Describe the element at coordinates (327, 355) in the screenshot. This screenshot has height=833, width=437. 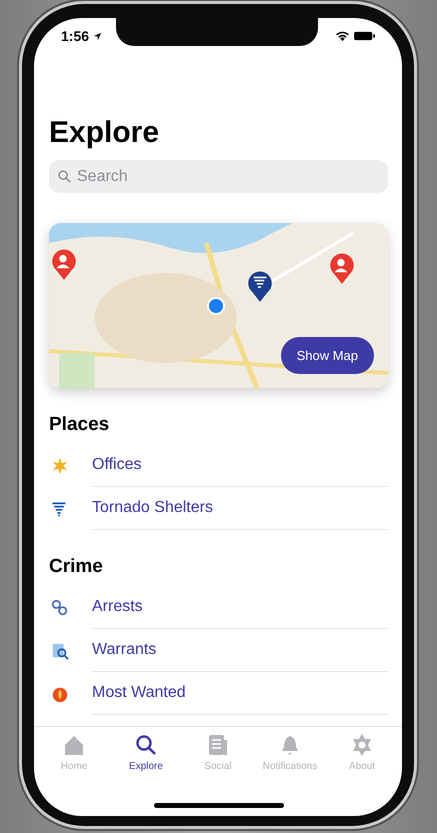
I see `show-map-button: Show Map` at that location.